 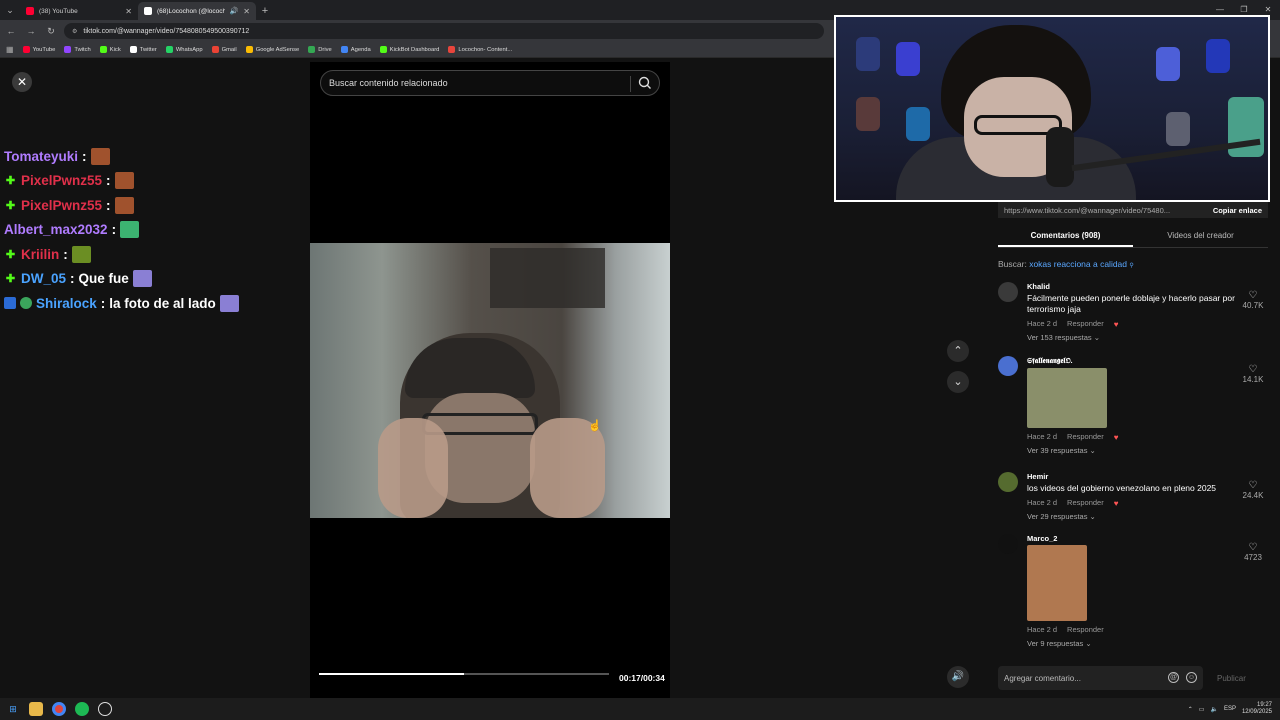 What do you see at coordinates (11, 31) in the screenshot?
I see `back-icon: ←` at bounding box center [11, 31].